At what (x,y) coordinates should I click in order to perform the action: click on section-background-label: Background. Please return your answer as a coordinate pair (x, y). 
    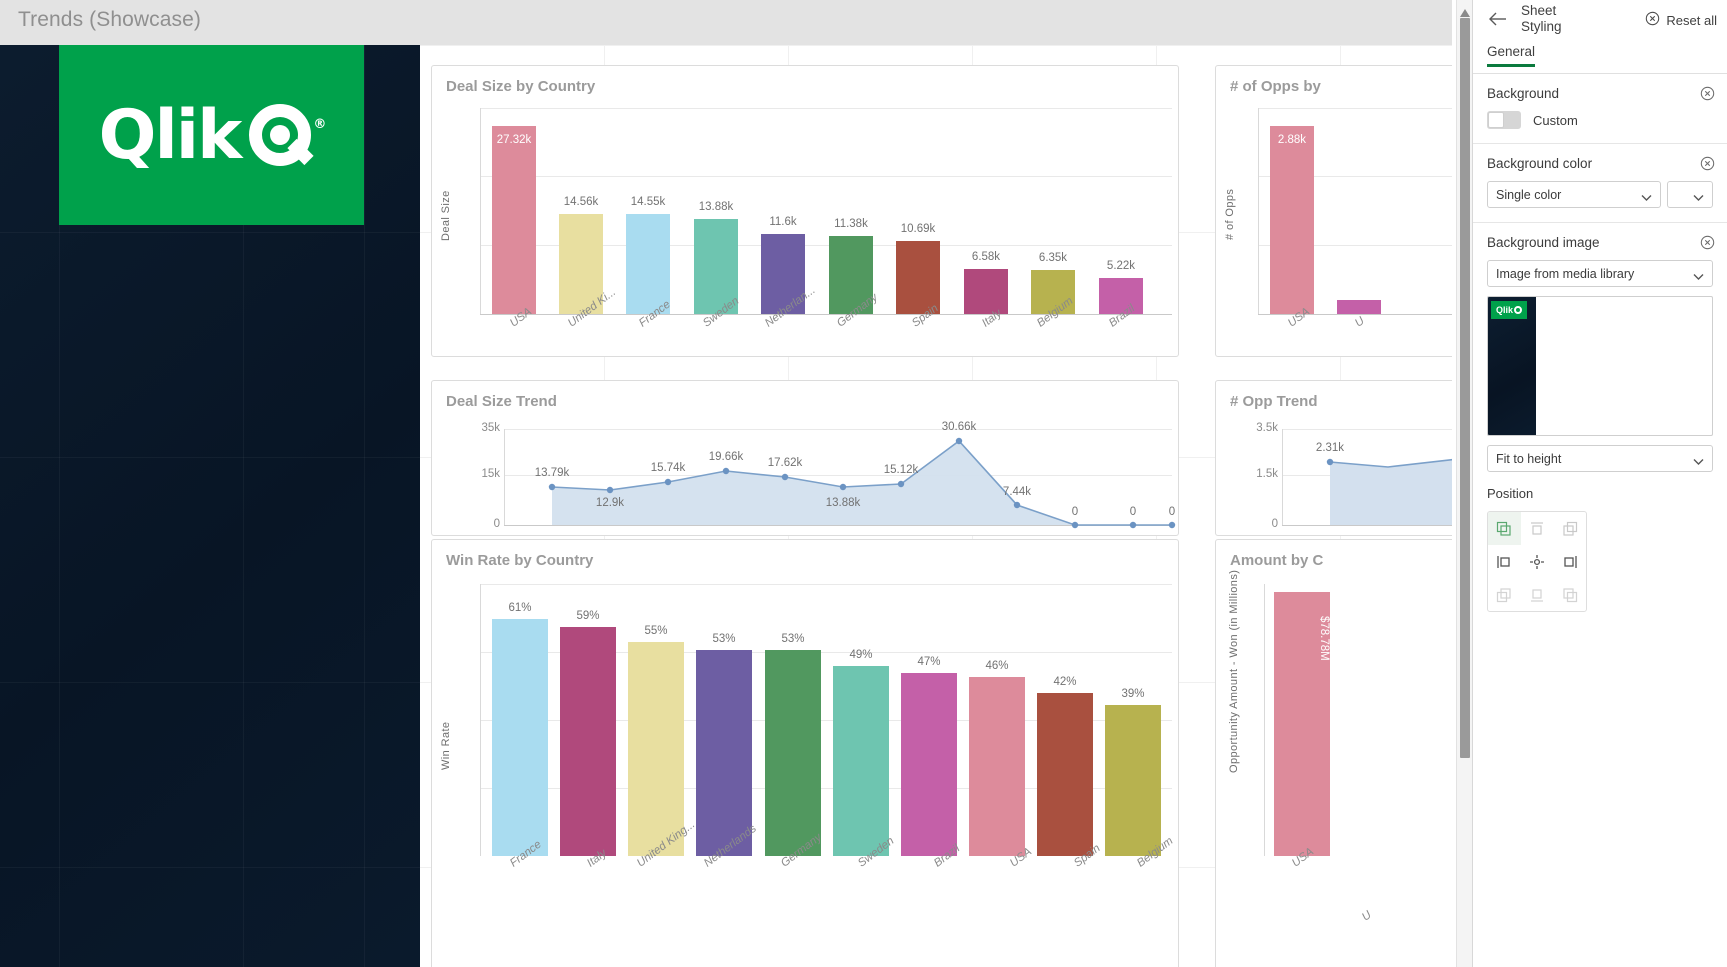
    Looking at the image, I should click on (1523, 93).